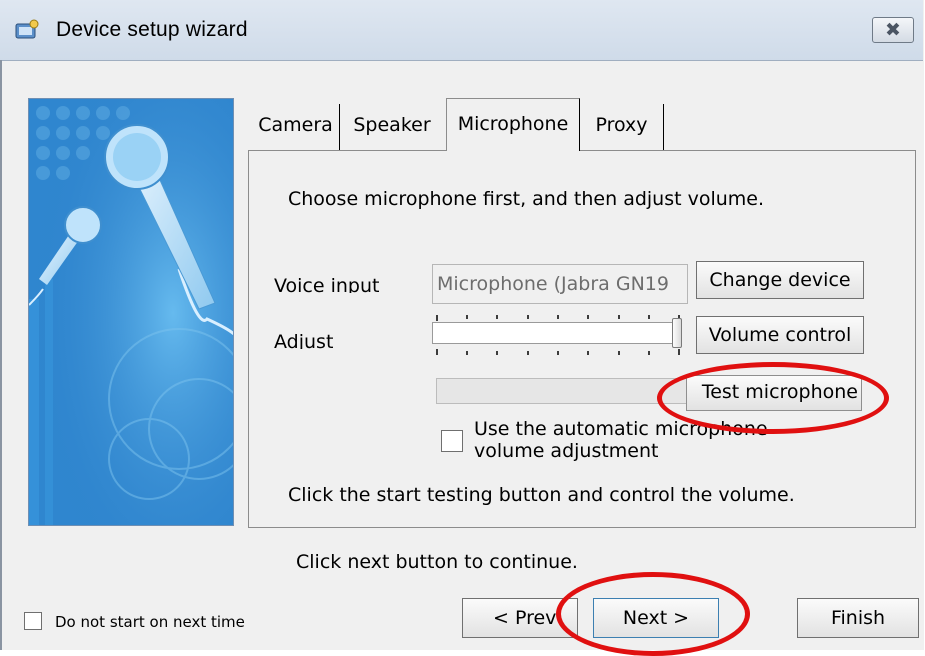  I want to click on microphone-banner-image, so click(131, 312).